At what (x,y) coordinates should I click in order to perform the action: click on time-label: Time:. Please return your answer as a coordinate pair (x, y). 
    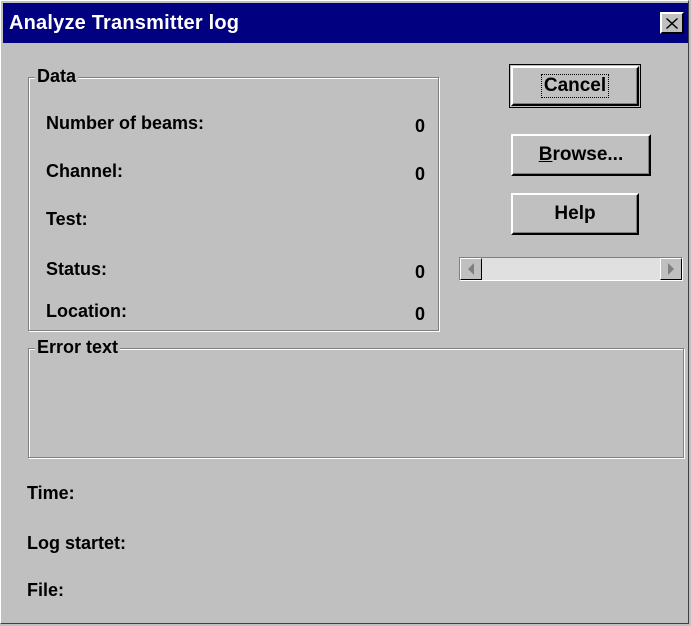
    Looking at the image, I should click on (51, 493).